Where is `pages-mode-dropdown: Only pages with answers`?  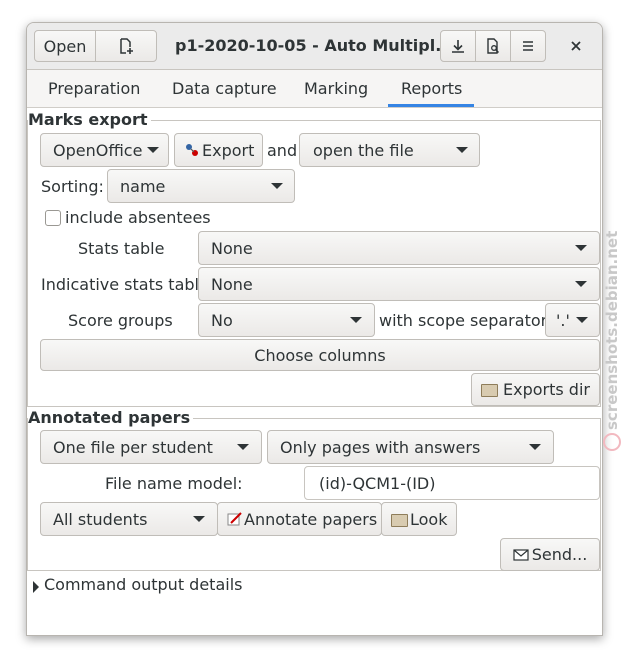 pages-mode-dropdown: Only pages with answers is located at coordinates (410, 447).